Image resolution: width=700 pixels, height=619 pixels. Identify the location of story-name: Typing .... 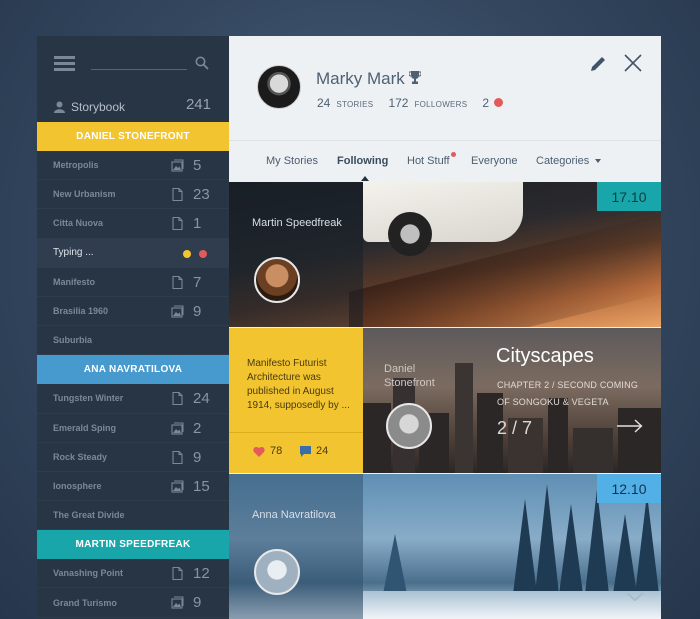
(73, 253).